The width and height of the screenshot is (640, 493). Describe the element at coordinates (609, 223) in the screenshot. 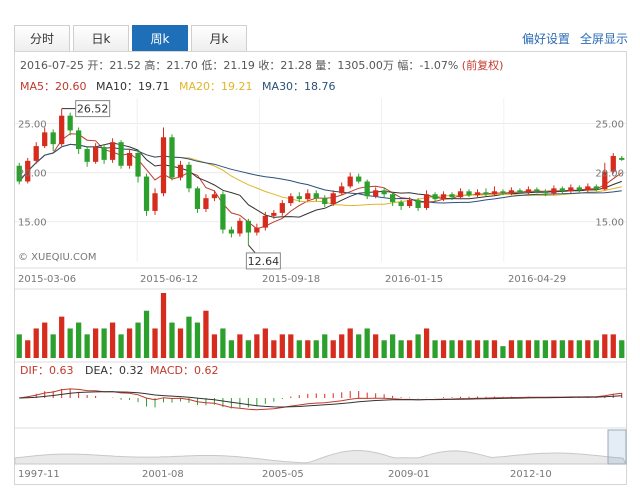

I see `y-tick-right: 15.00` at that location.